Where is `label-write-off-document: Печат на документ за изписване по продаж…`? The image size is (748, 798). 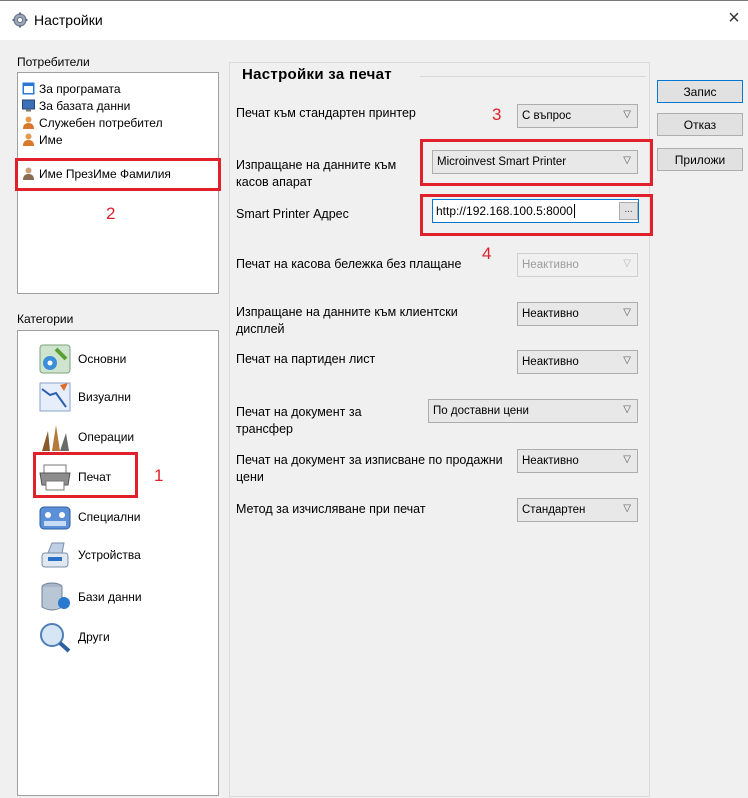 label-write-off-document: Печат на документ за изписване по продаж… is located at coordinates (369, 468).